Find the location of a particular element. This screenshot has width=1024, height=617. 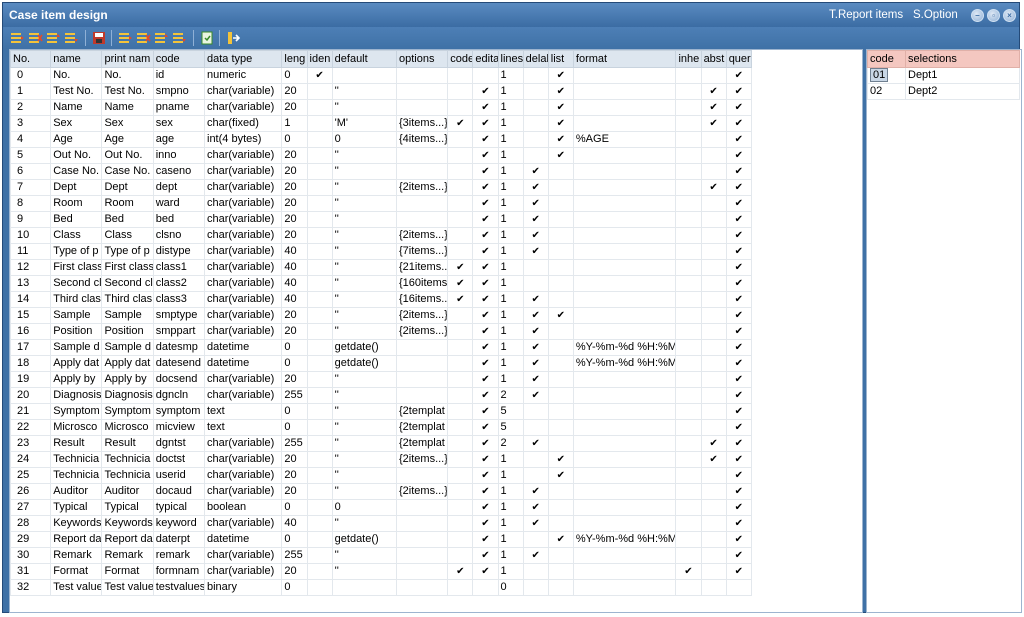

column-header: abst is located at coordinates (713, 59).